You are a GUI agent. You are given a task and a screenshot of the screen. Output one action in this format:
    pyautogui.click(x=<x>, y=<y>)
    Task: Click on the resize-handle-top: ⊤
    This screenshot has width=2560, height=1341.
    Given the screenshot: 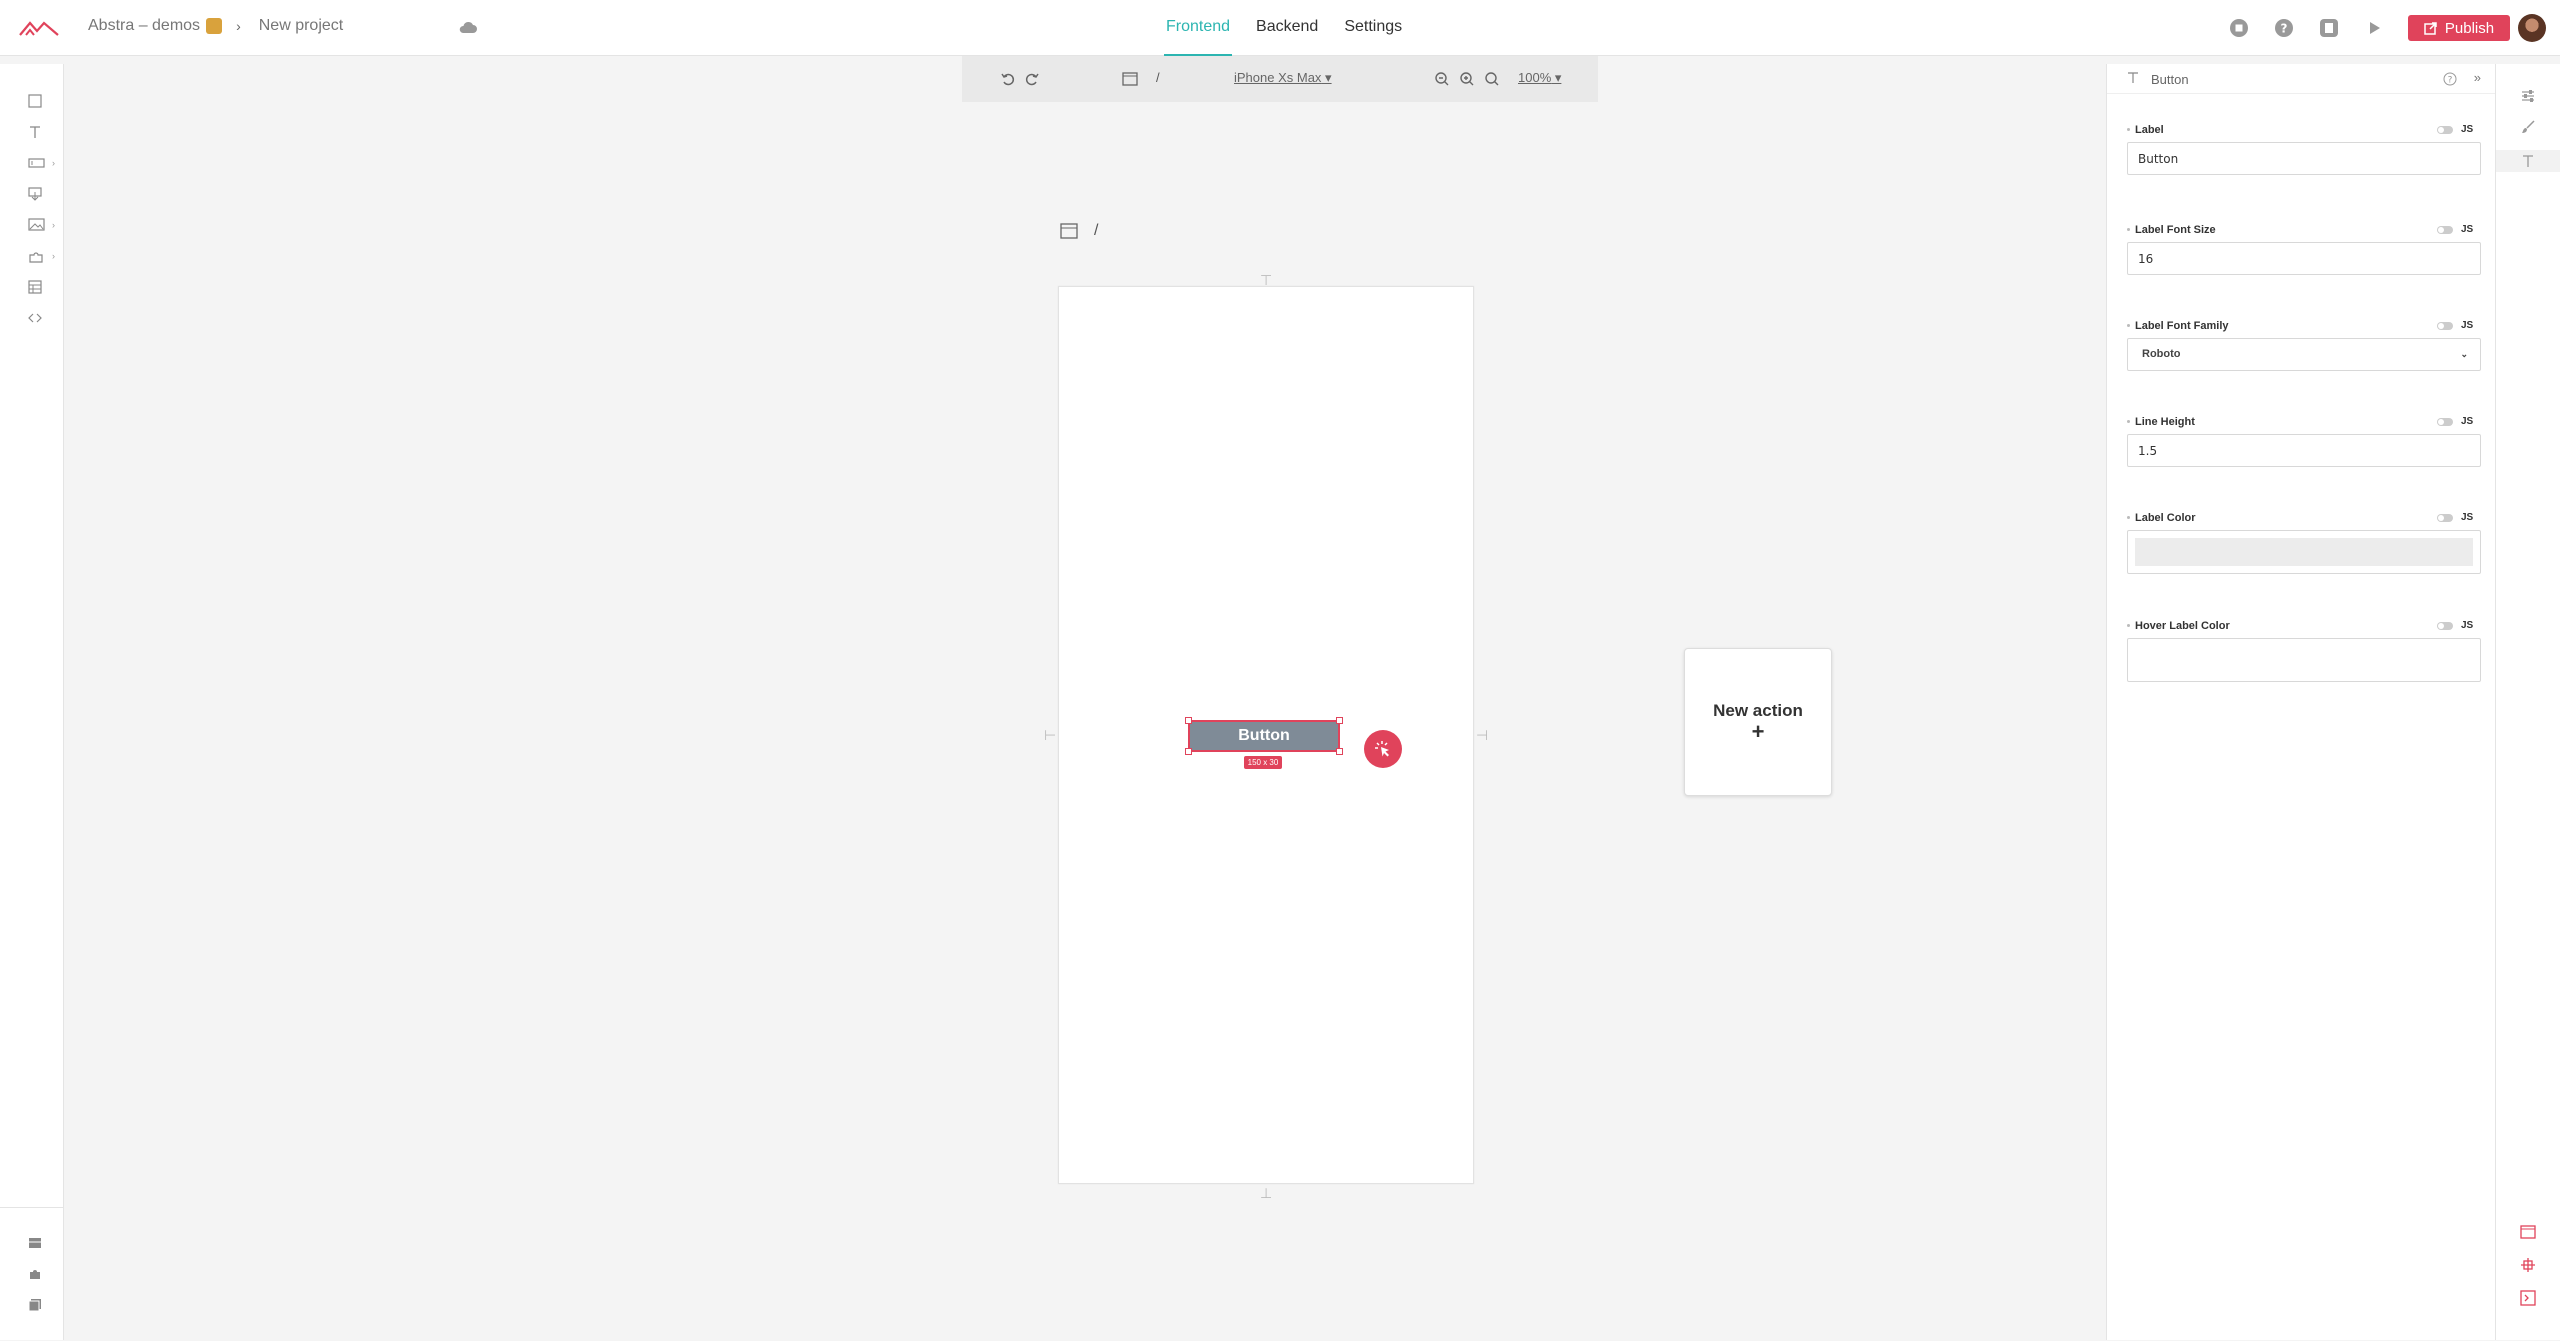 What is the action you would take?
    pyautogui.click(x=1266, y=280)
    